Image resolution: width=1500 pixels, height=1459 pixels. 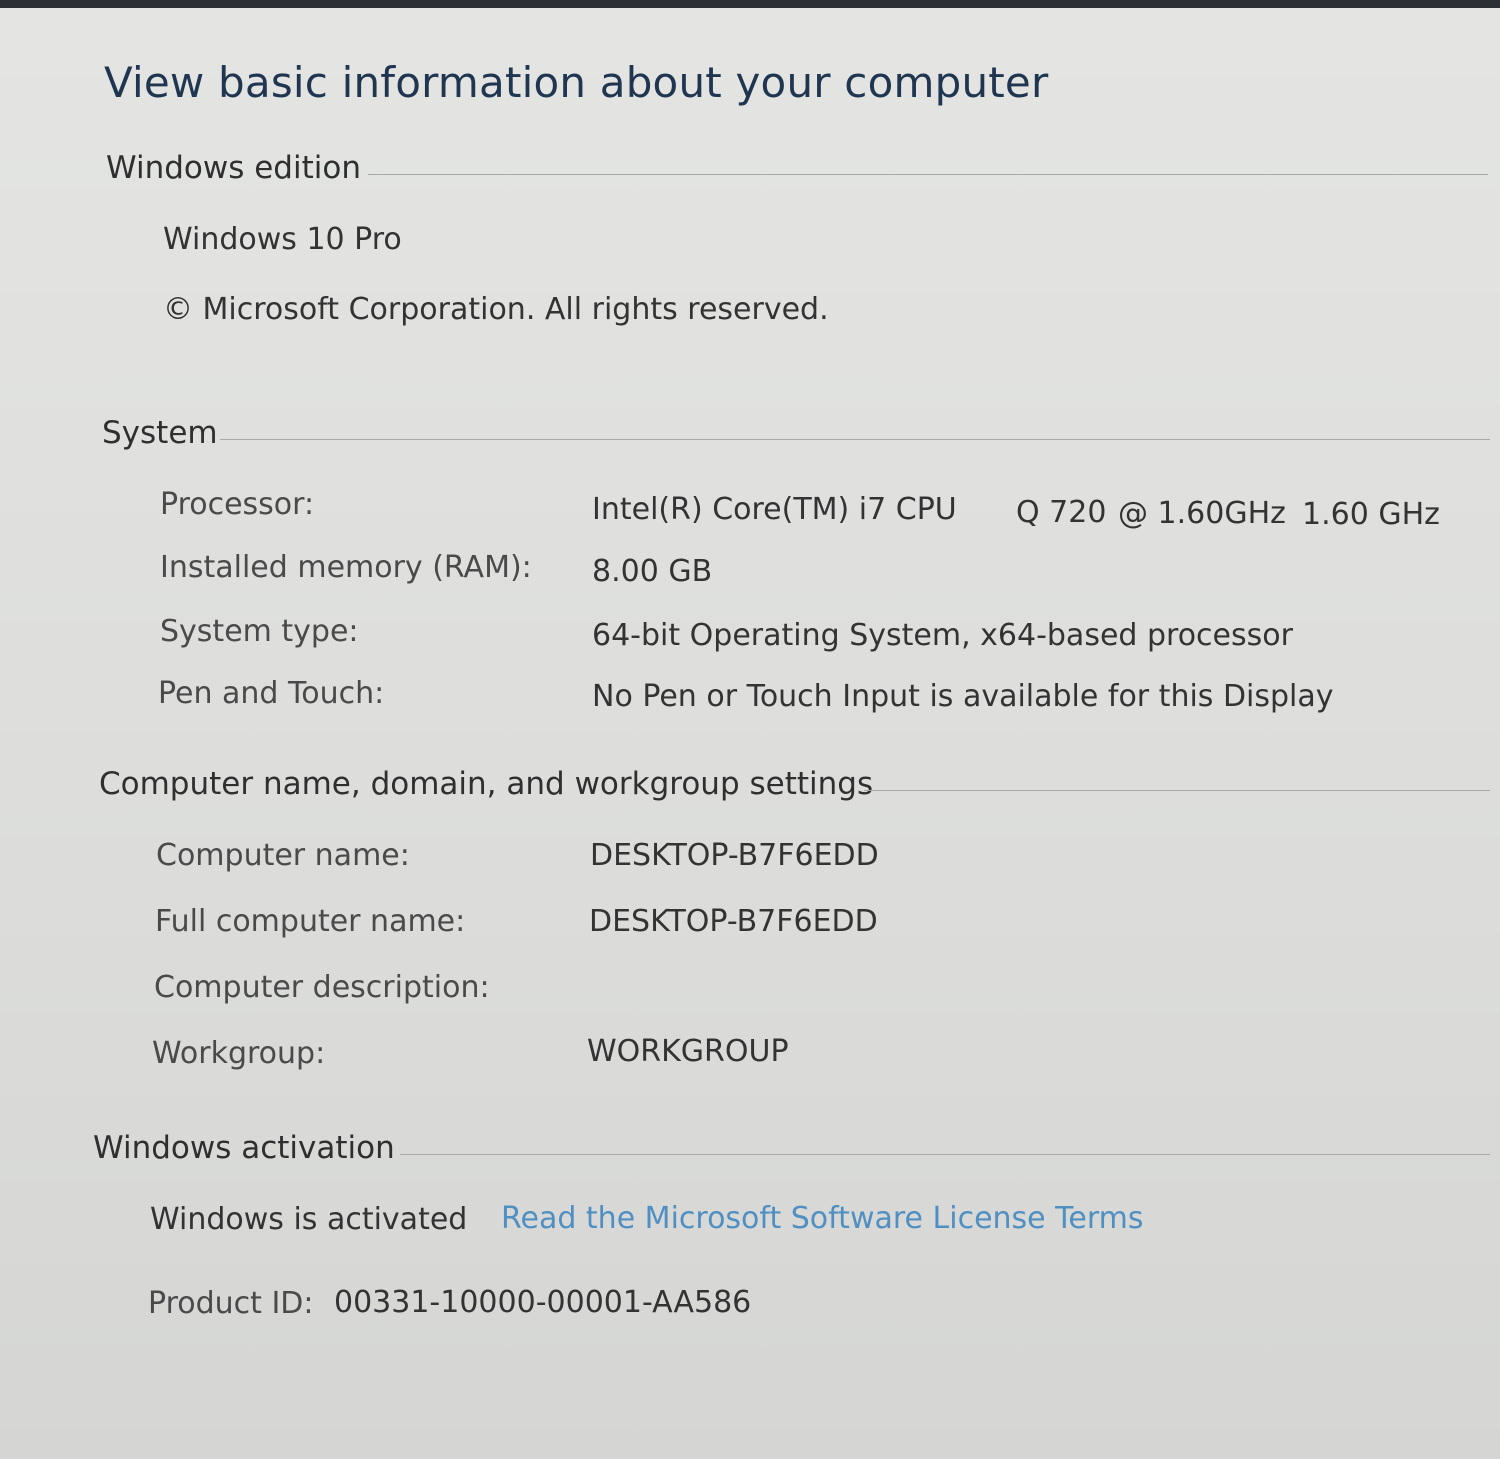 I want to click on computer-description-label: Computer description:, so click(x=322, y=987).